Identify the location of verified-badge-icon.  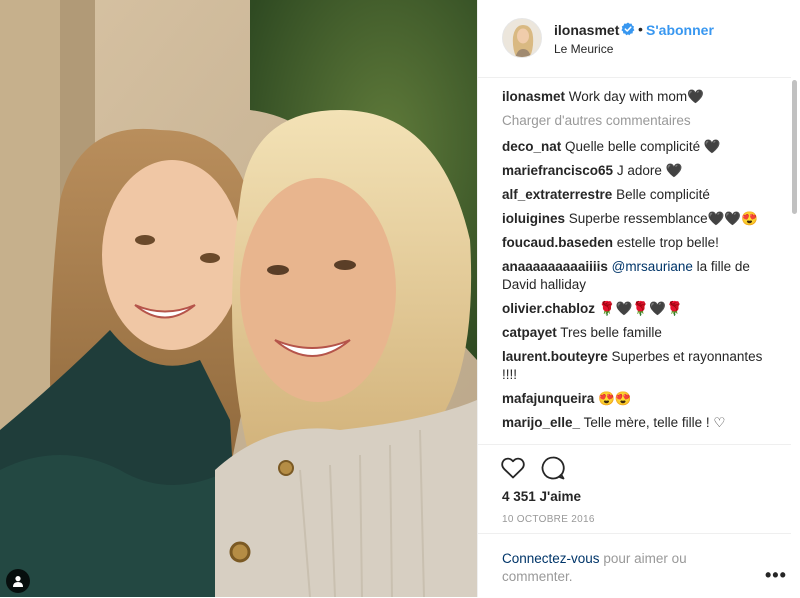
(628, 29).